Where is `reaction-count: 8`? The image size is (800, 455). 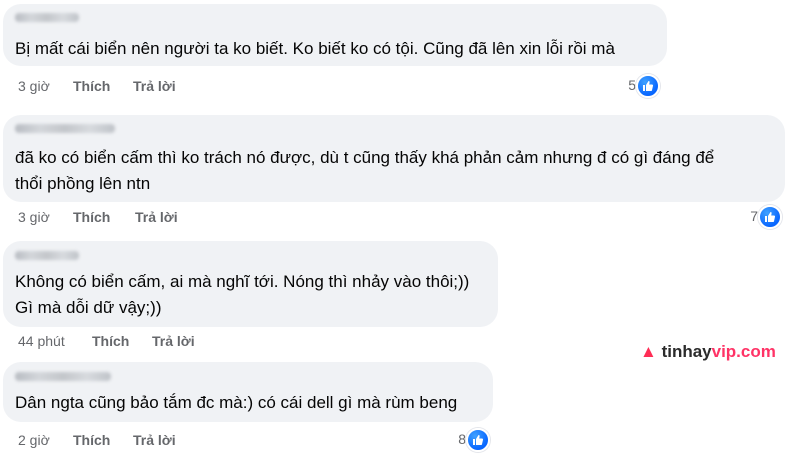 reaction-count: 8 is located at coordinates (462, 439).